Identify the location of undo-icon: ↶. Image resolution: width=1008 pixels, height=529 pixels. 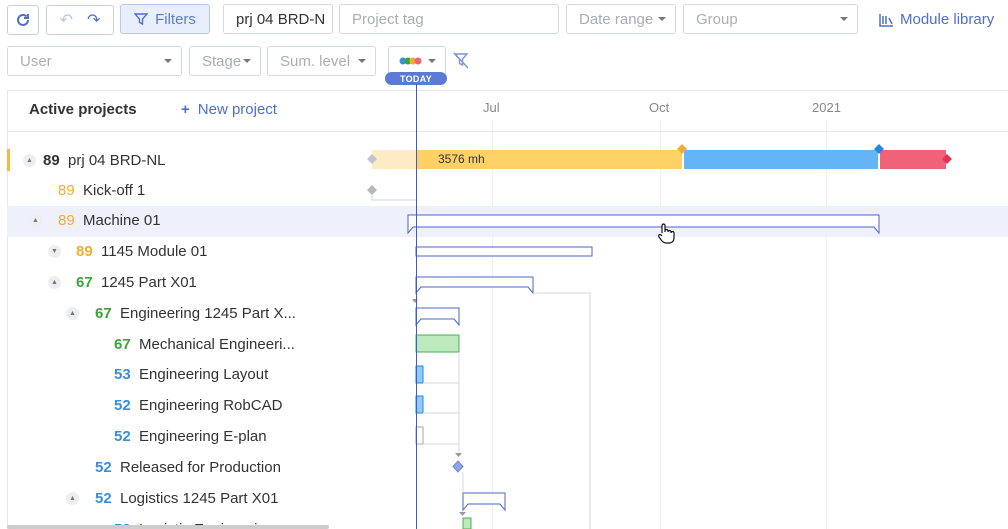
(66, 20).